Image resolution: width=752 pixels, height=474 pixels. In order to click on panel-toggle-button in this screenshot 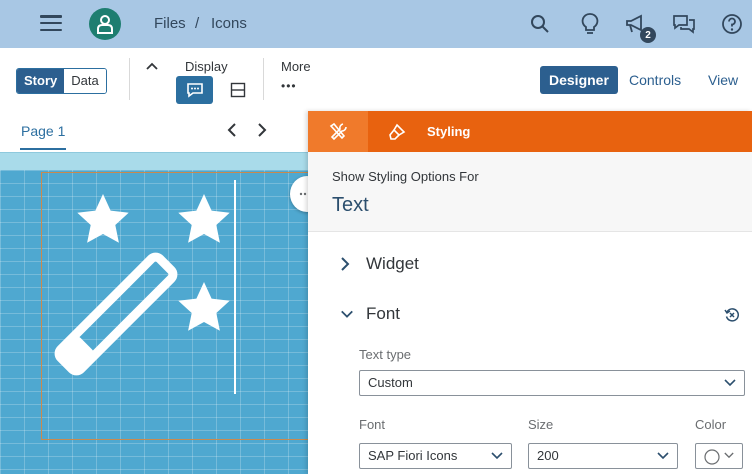, I will do `click(237, 90)`.